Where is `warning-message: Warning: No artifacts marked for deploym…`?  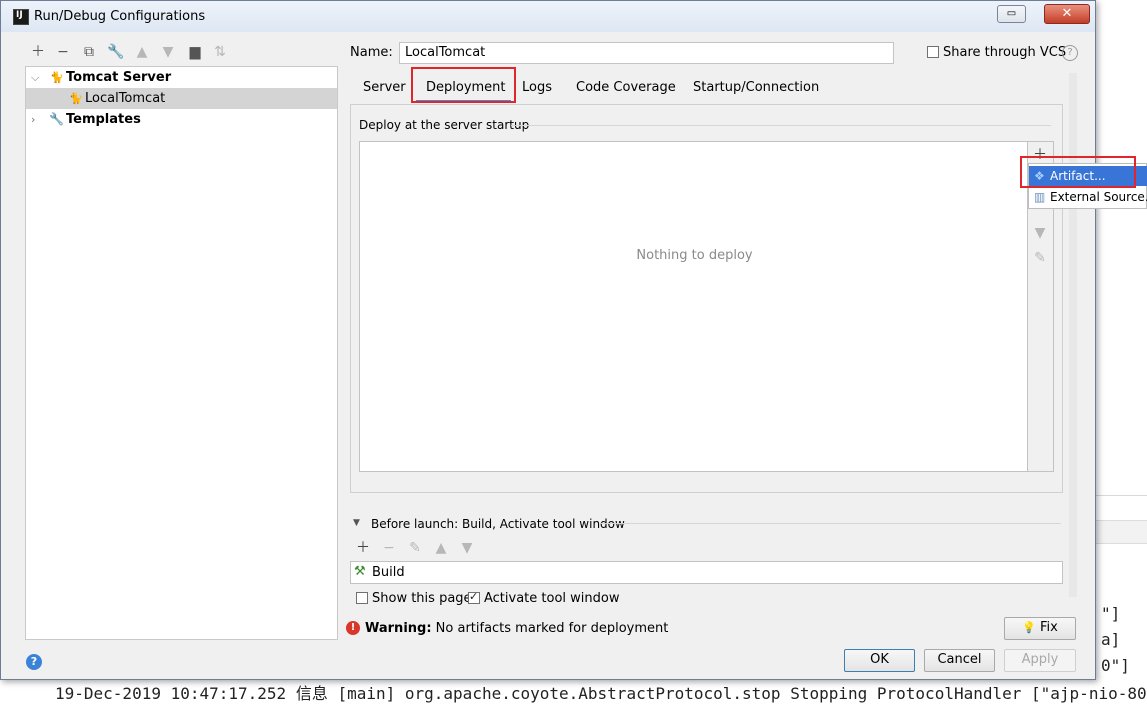 warning-message: Warning: No artifacts marked for deploym… is located at coordinates (516, 628).